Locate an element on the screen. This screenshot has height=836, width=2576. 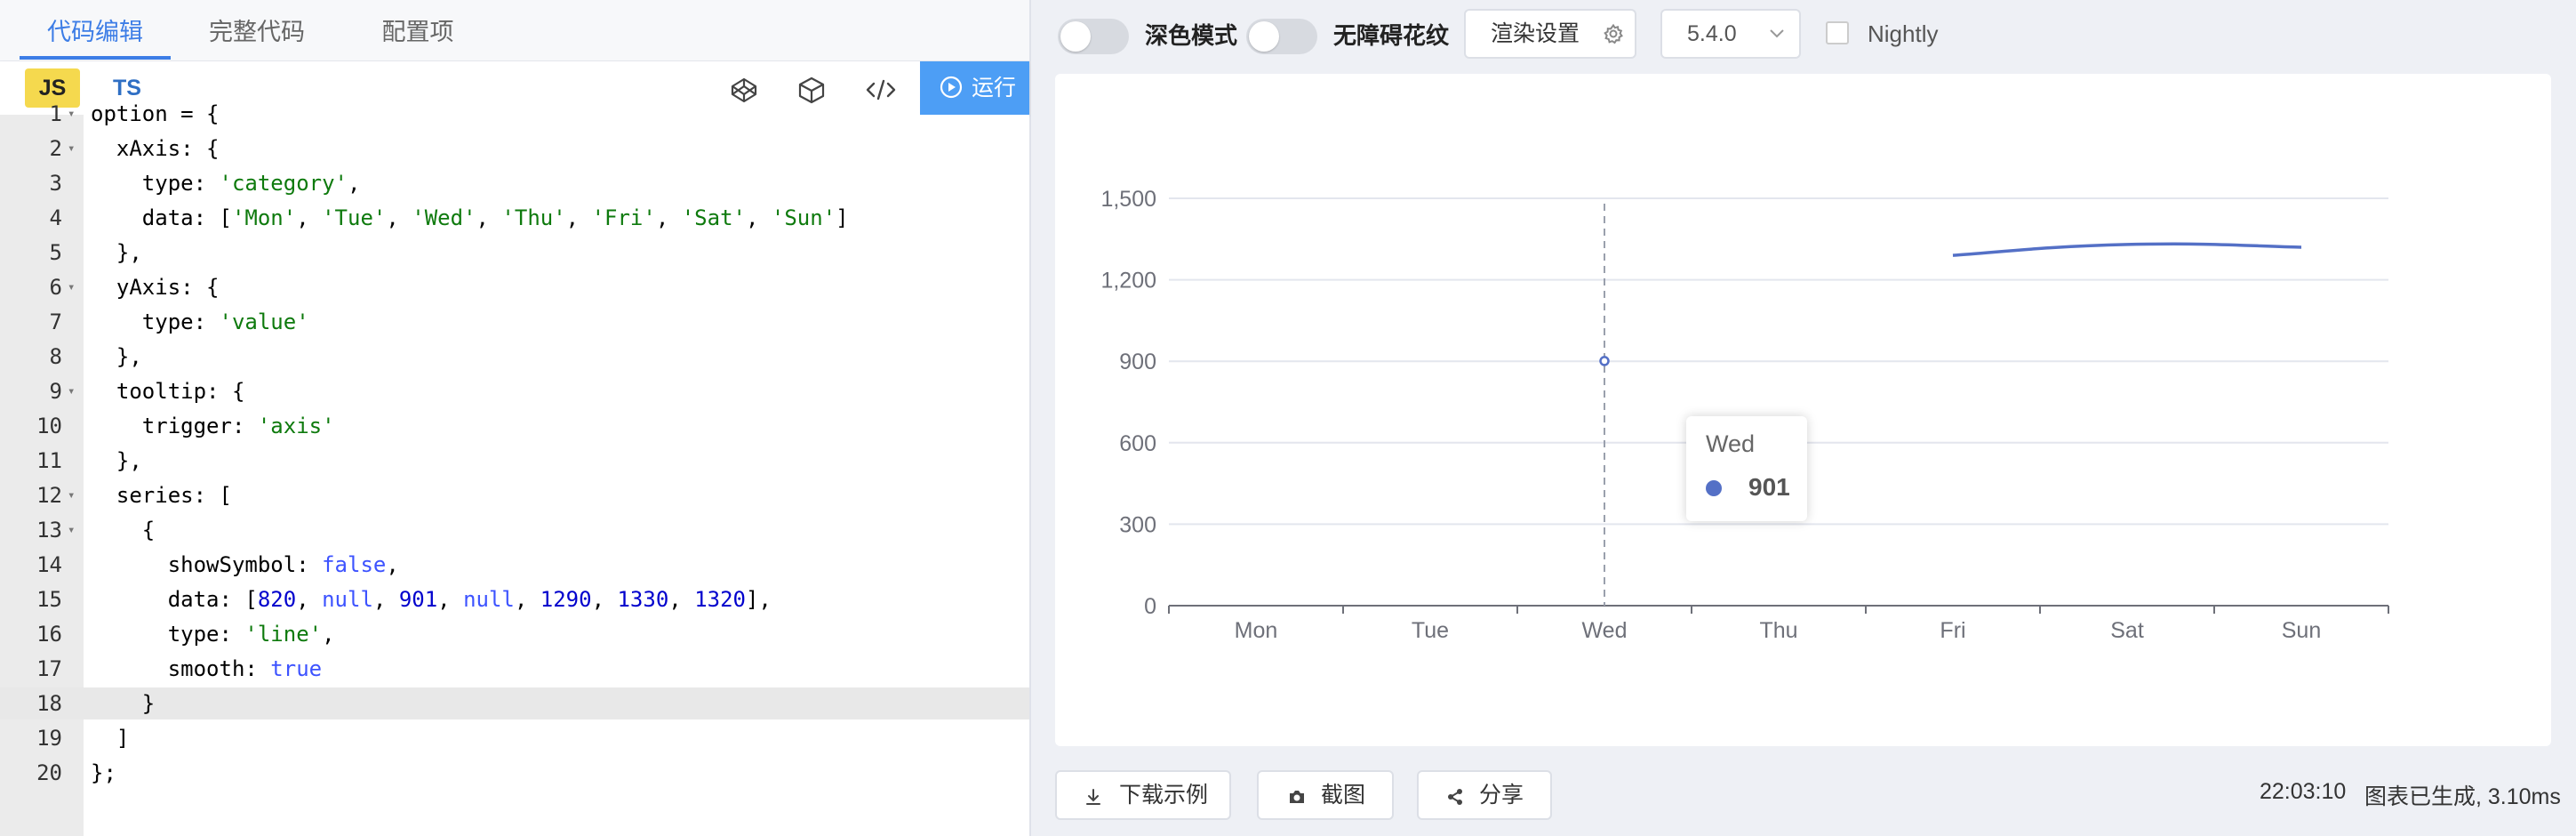
tooltip-value: 901 is located at coordinates (1769, 487).